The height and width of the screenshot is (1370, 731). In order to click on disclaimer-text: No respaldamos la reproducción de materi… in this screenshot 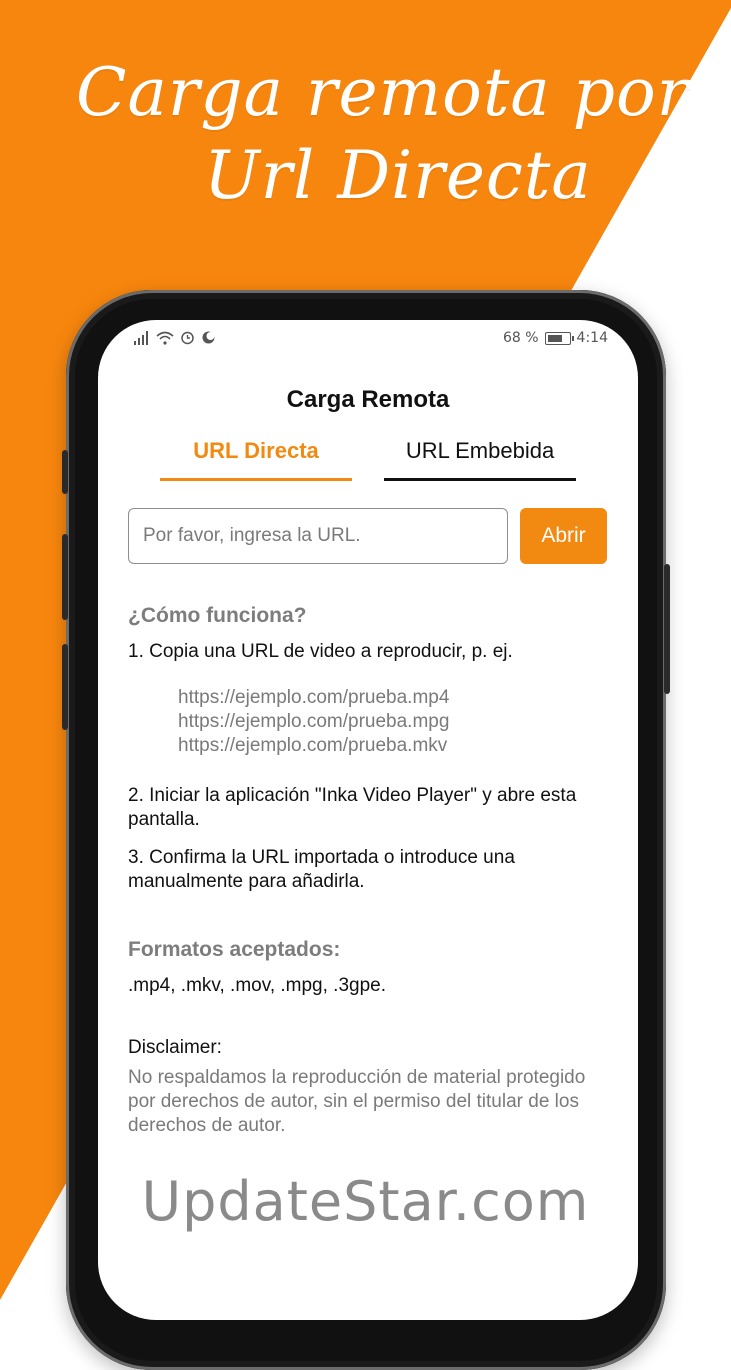, I will do `click(357, 1101)`.